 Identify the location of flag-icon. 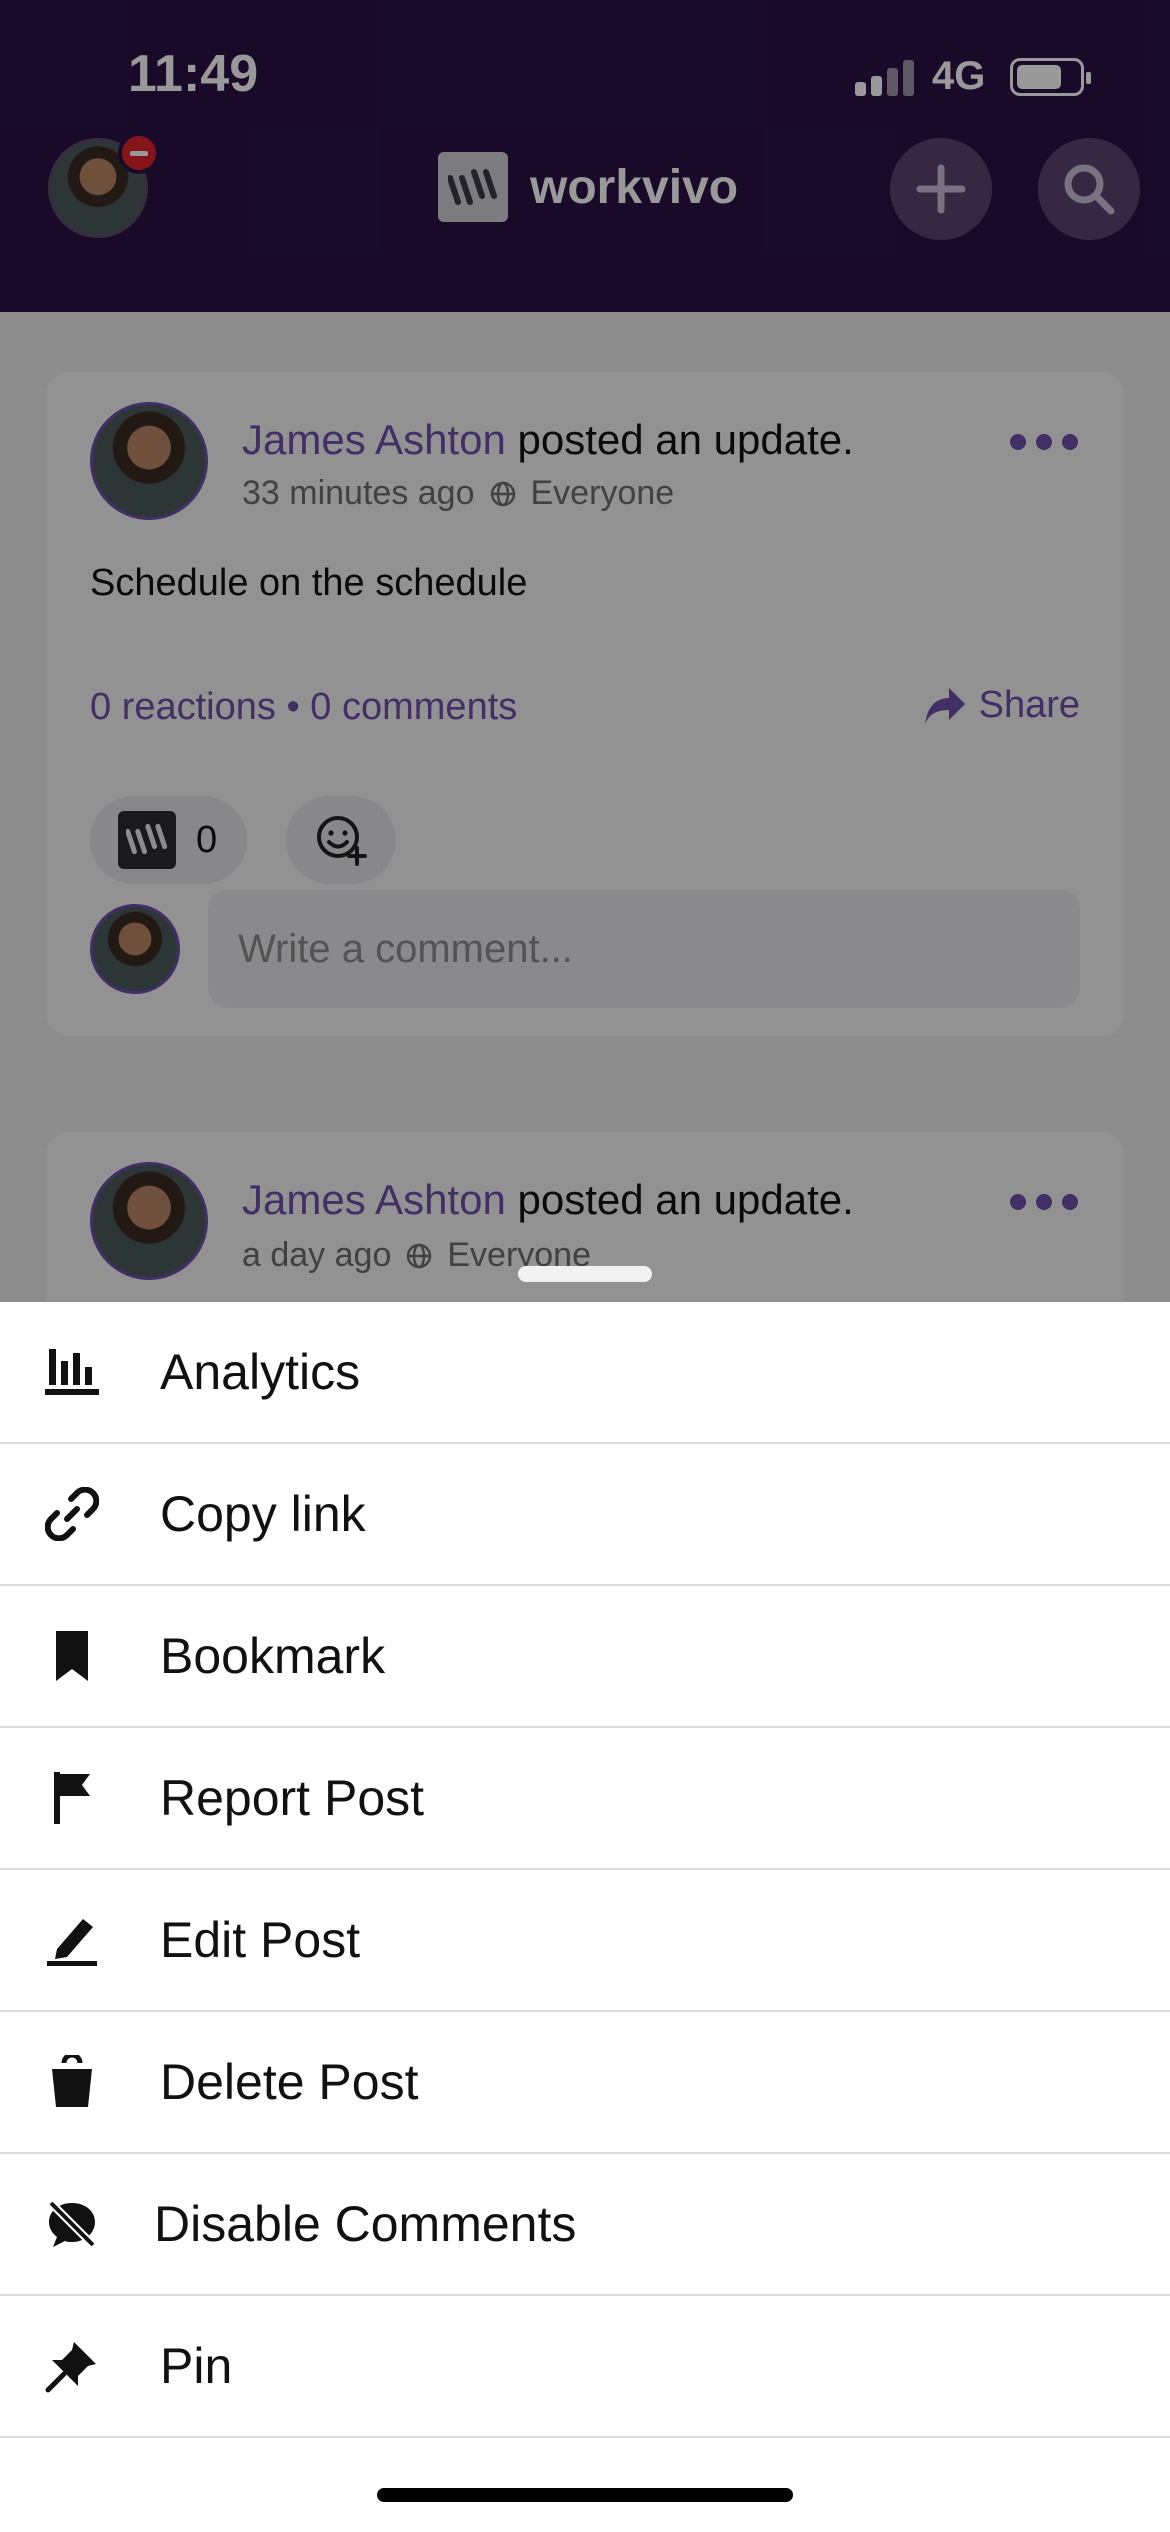
(72, 1798).